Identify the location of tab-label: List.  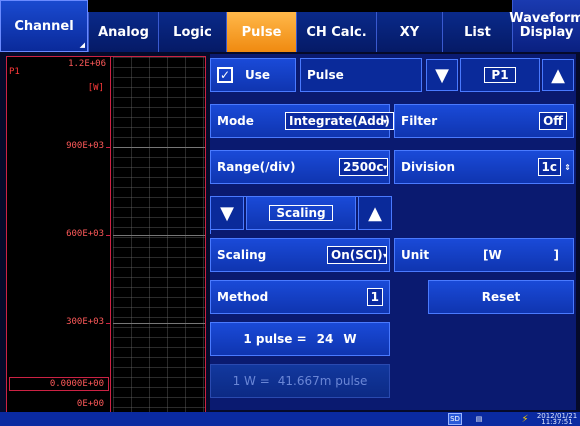
(477, 32).